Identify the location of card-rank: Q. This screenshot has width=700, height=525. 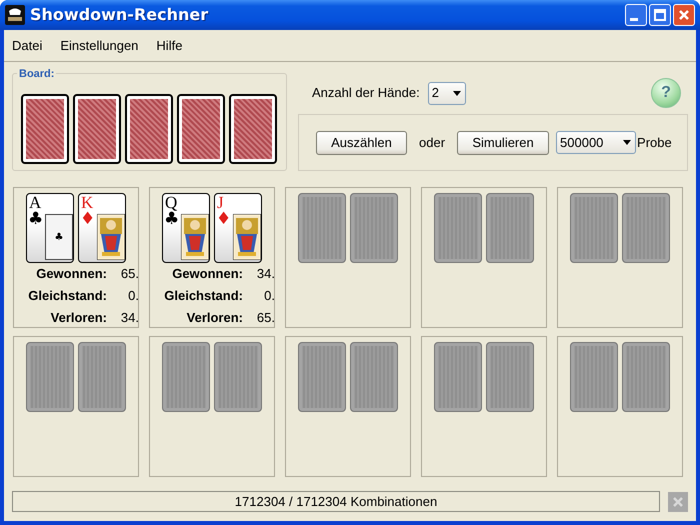
(171, 203).